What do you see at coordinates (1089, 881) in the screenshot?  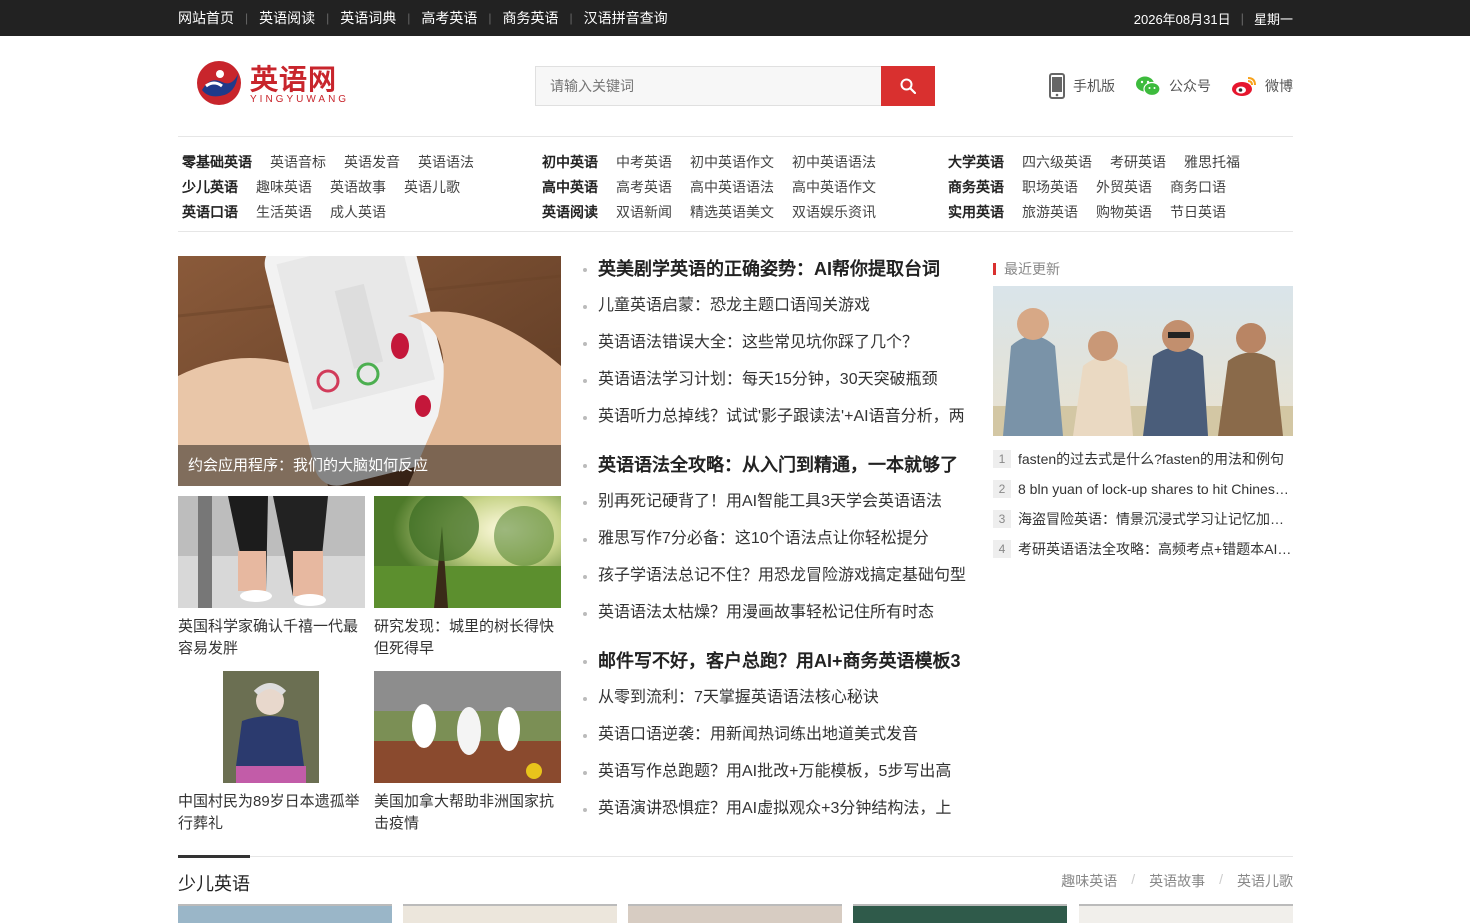 I see `section-link: 趣味英语` at bounding box center [1089, 881].